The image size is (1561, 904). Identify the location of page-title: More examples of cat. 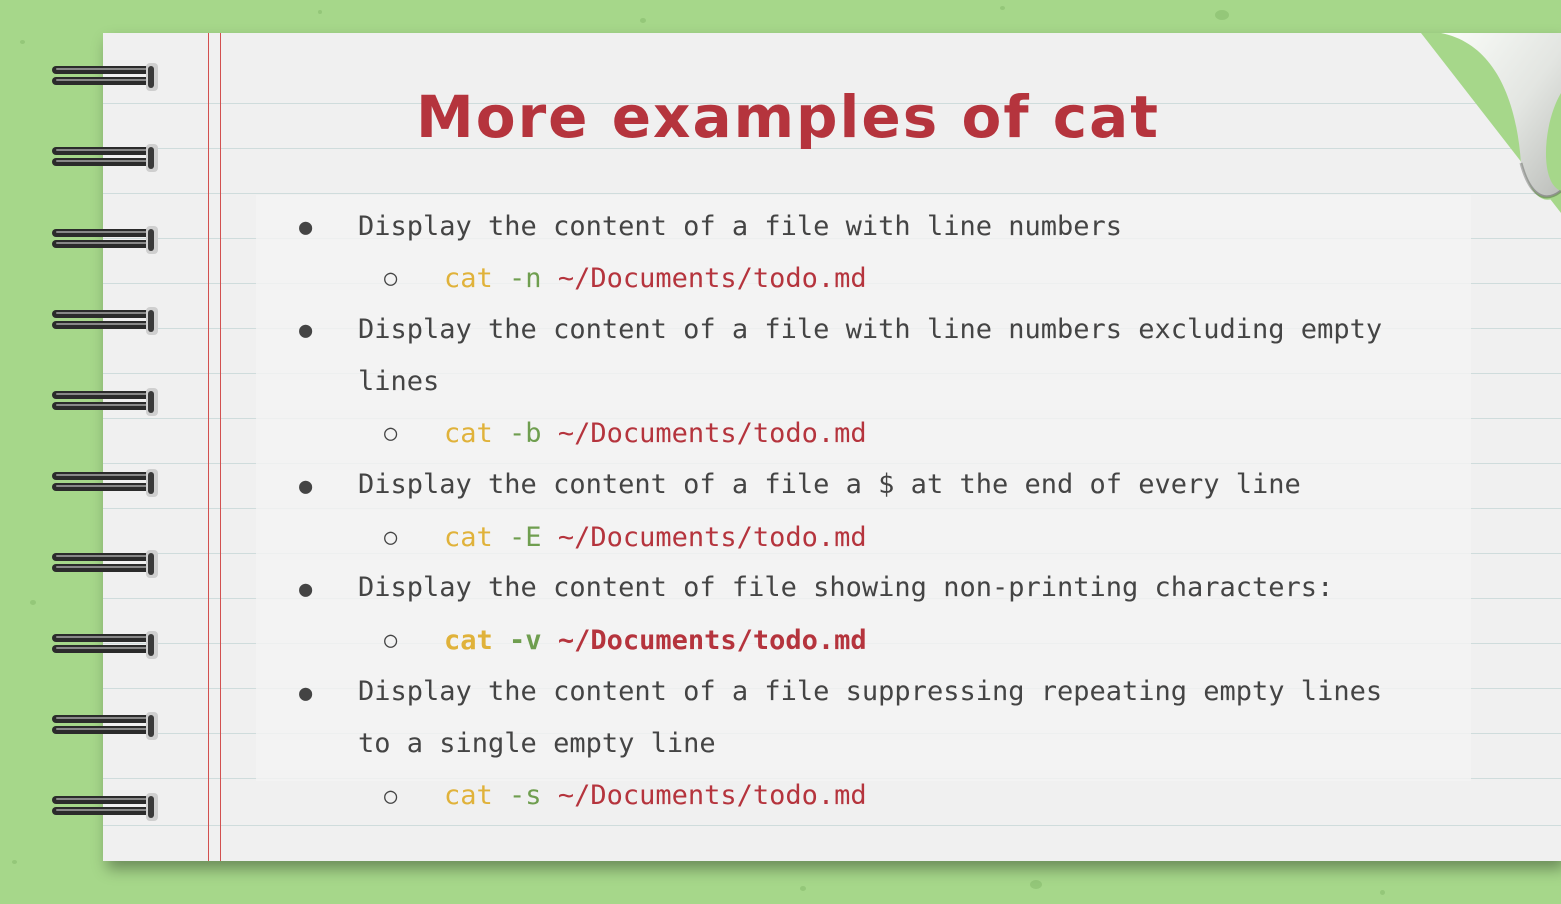
(788, 117).